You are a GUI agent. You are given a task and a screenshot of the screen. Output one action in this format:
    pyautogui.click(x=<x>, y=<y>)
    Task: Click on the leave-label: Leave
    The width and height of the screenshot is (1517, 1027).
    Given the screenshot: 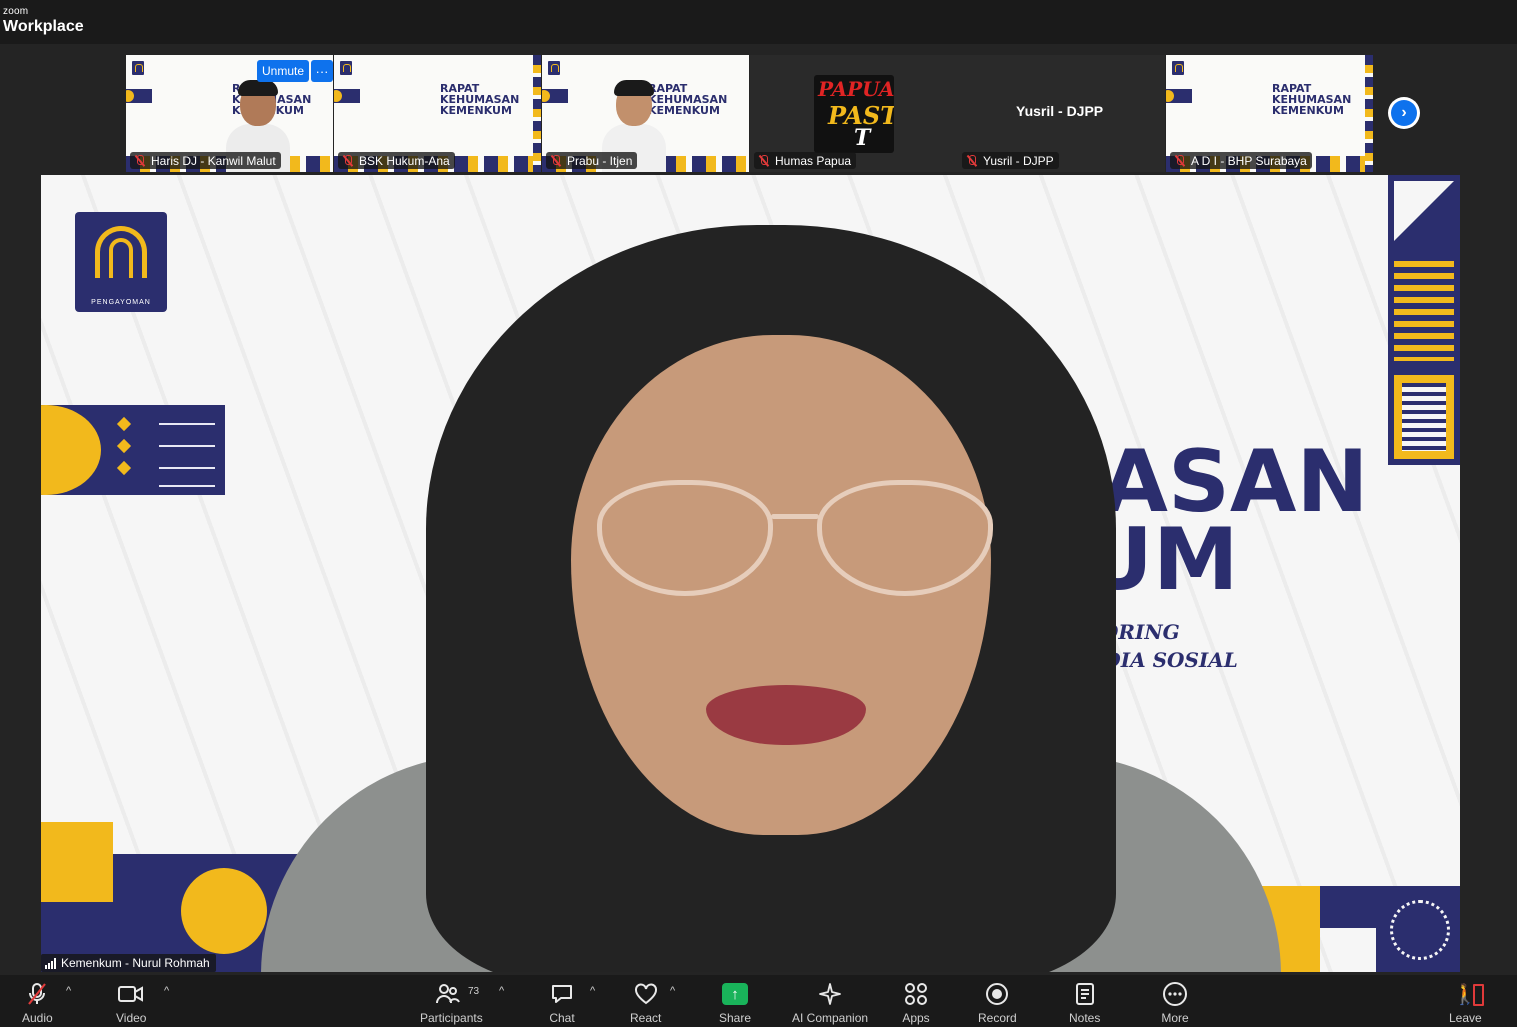 What is the action you would take?
    pyautogui.click(x=1465, y=1018)
    